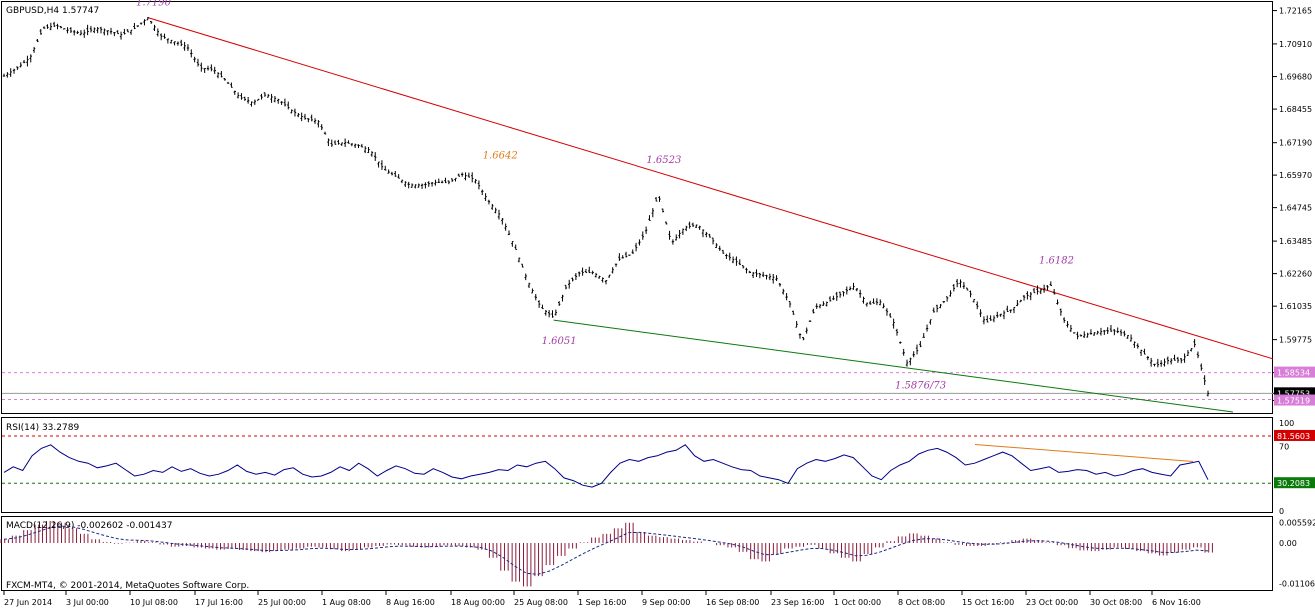  I want to click on time-axis-label: 25 Aug 08:00, so click(541, 602).